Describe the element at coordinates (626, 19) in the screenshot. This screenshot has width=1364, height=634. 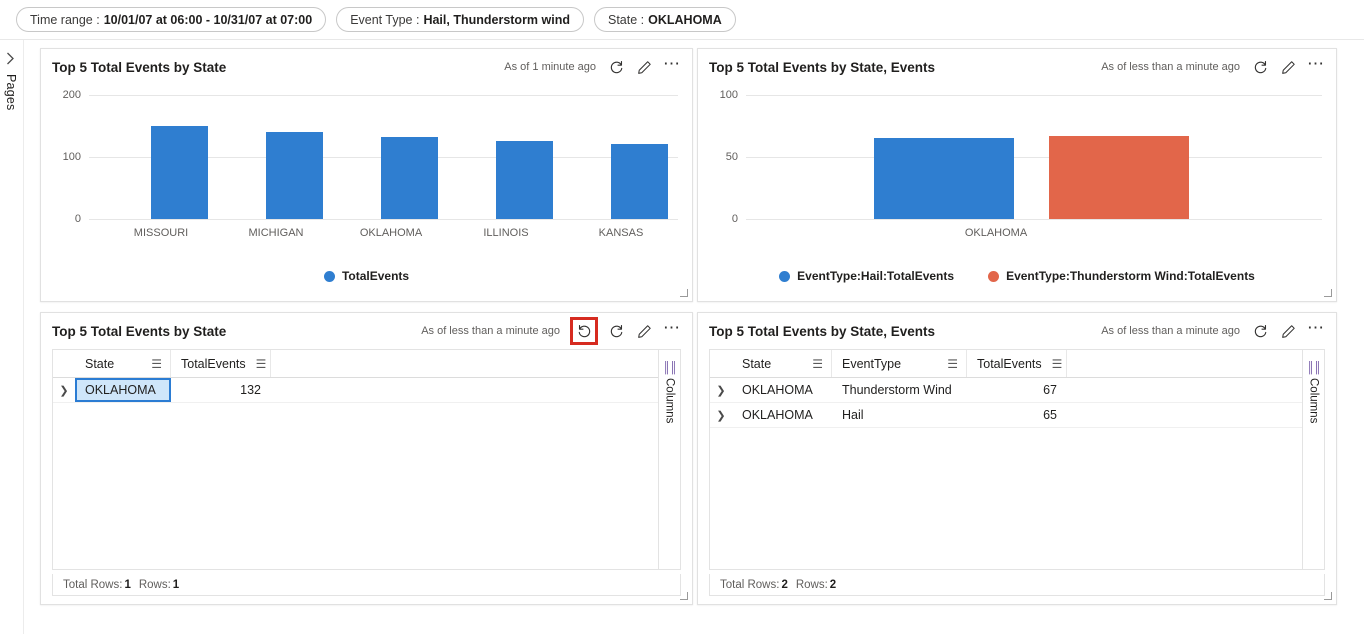
I see `filter-label: State :` at that location.